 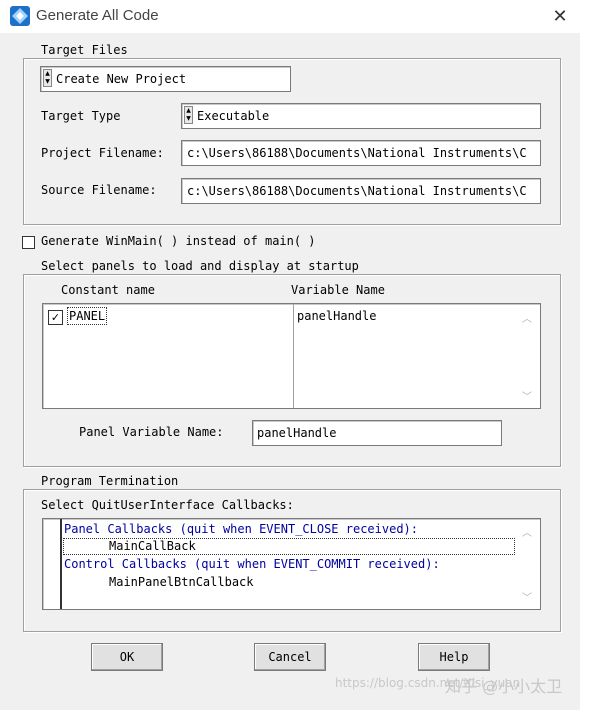 What do you see at coordinates (585, 355) in the screenshot?
I see `window-edge` at bounding box center [585, 355].